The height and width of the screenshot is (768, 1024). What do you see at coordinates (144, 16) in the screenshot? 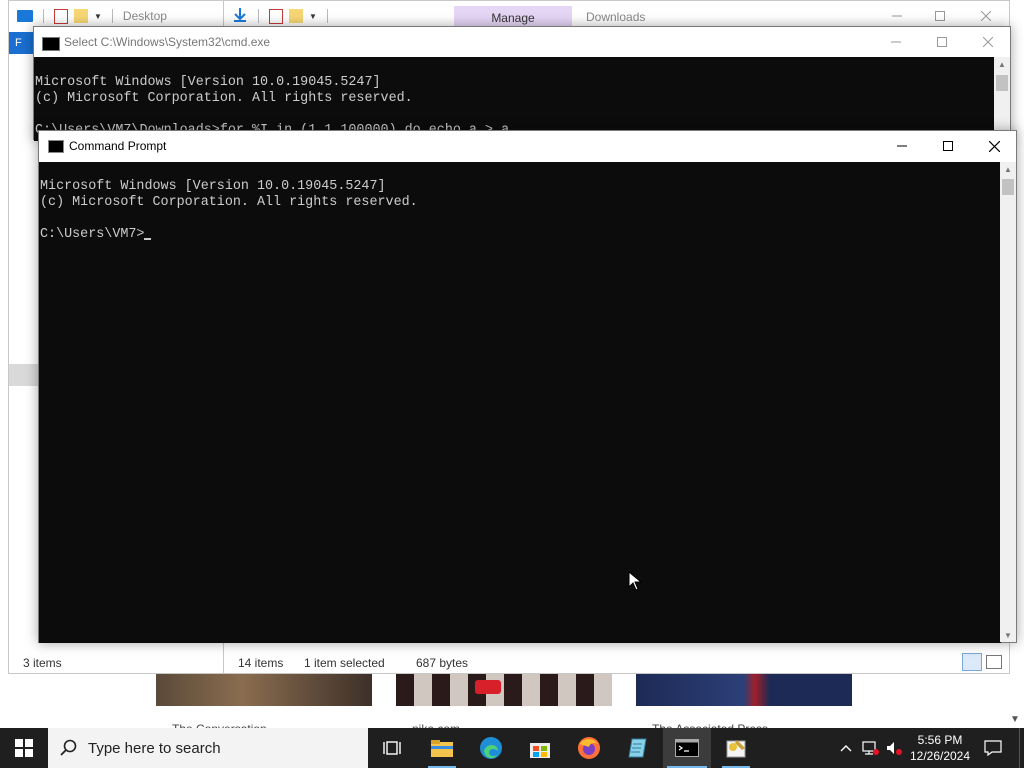
I see `window-title: Desktop` at bounding box center [144, 16].